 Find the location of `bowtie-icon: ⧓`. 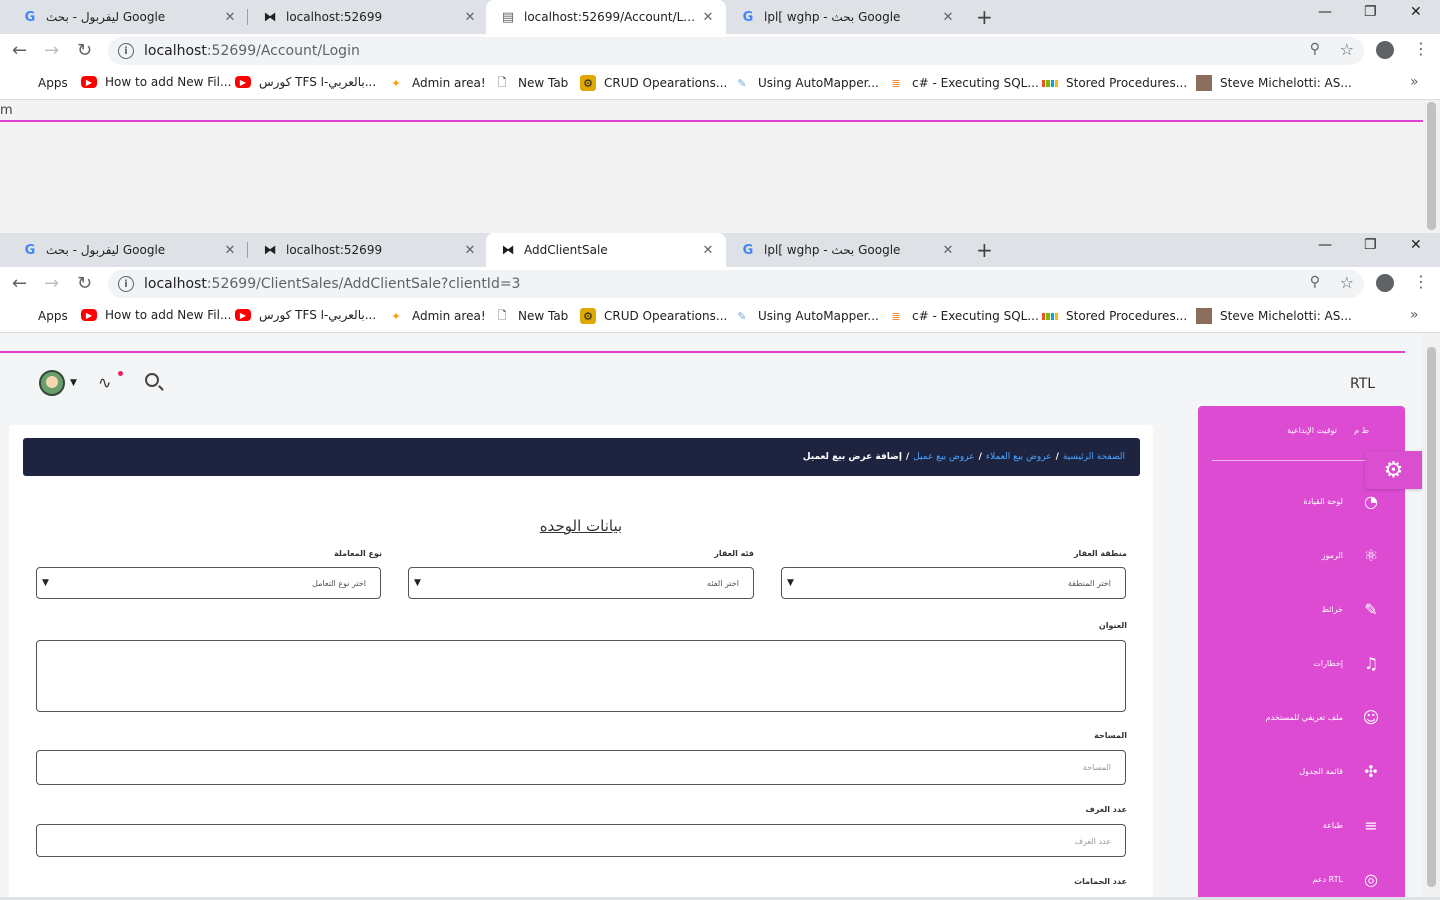

bowtie-icon: ⧓ is located at coordinates (270, 17).